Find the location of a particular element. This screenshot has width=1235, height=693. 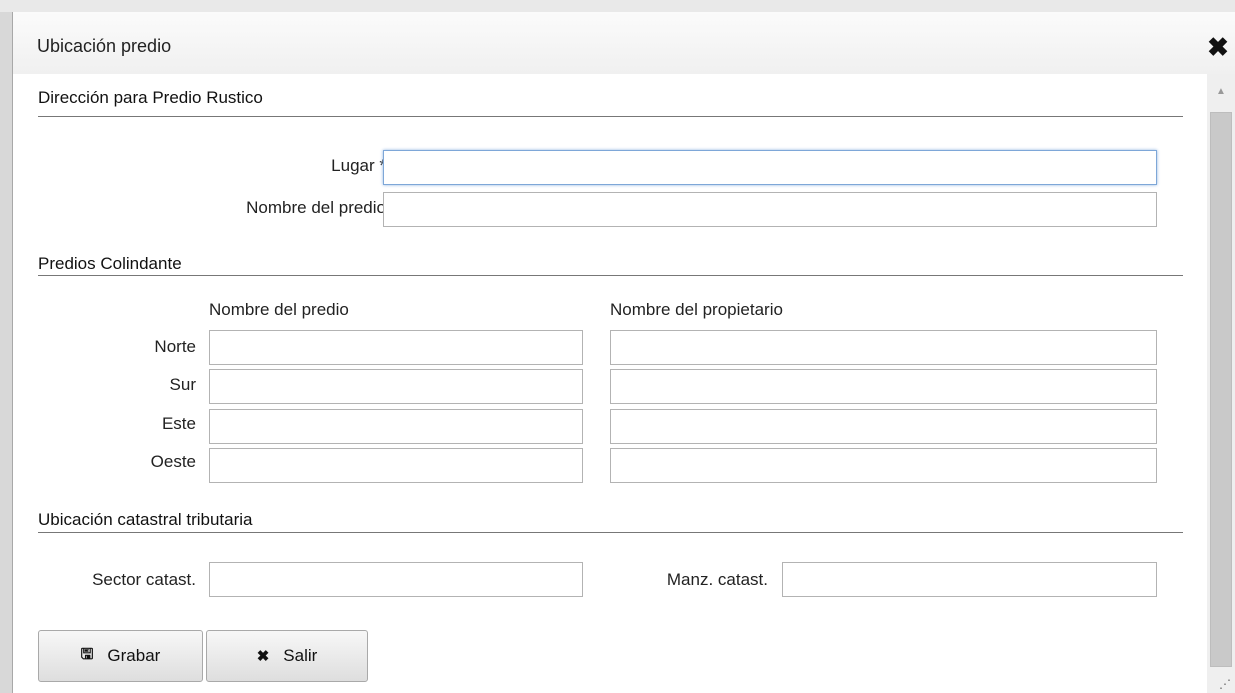

scroll-up-arrow-icon: ▲ is located at coordinates (1221, 92).